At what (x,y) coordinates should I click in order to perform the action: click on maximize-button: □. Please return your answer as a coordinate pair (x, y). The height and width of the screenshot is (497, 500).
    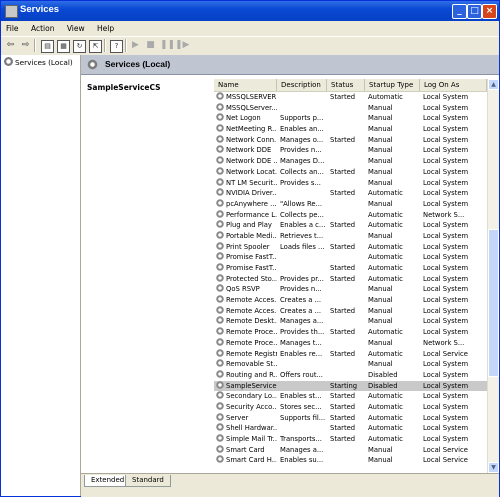
    Looking at the image, I should click on (474, 11).